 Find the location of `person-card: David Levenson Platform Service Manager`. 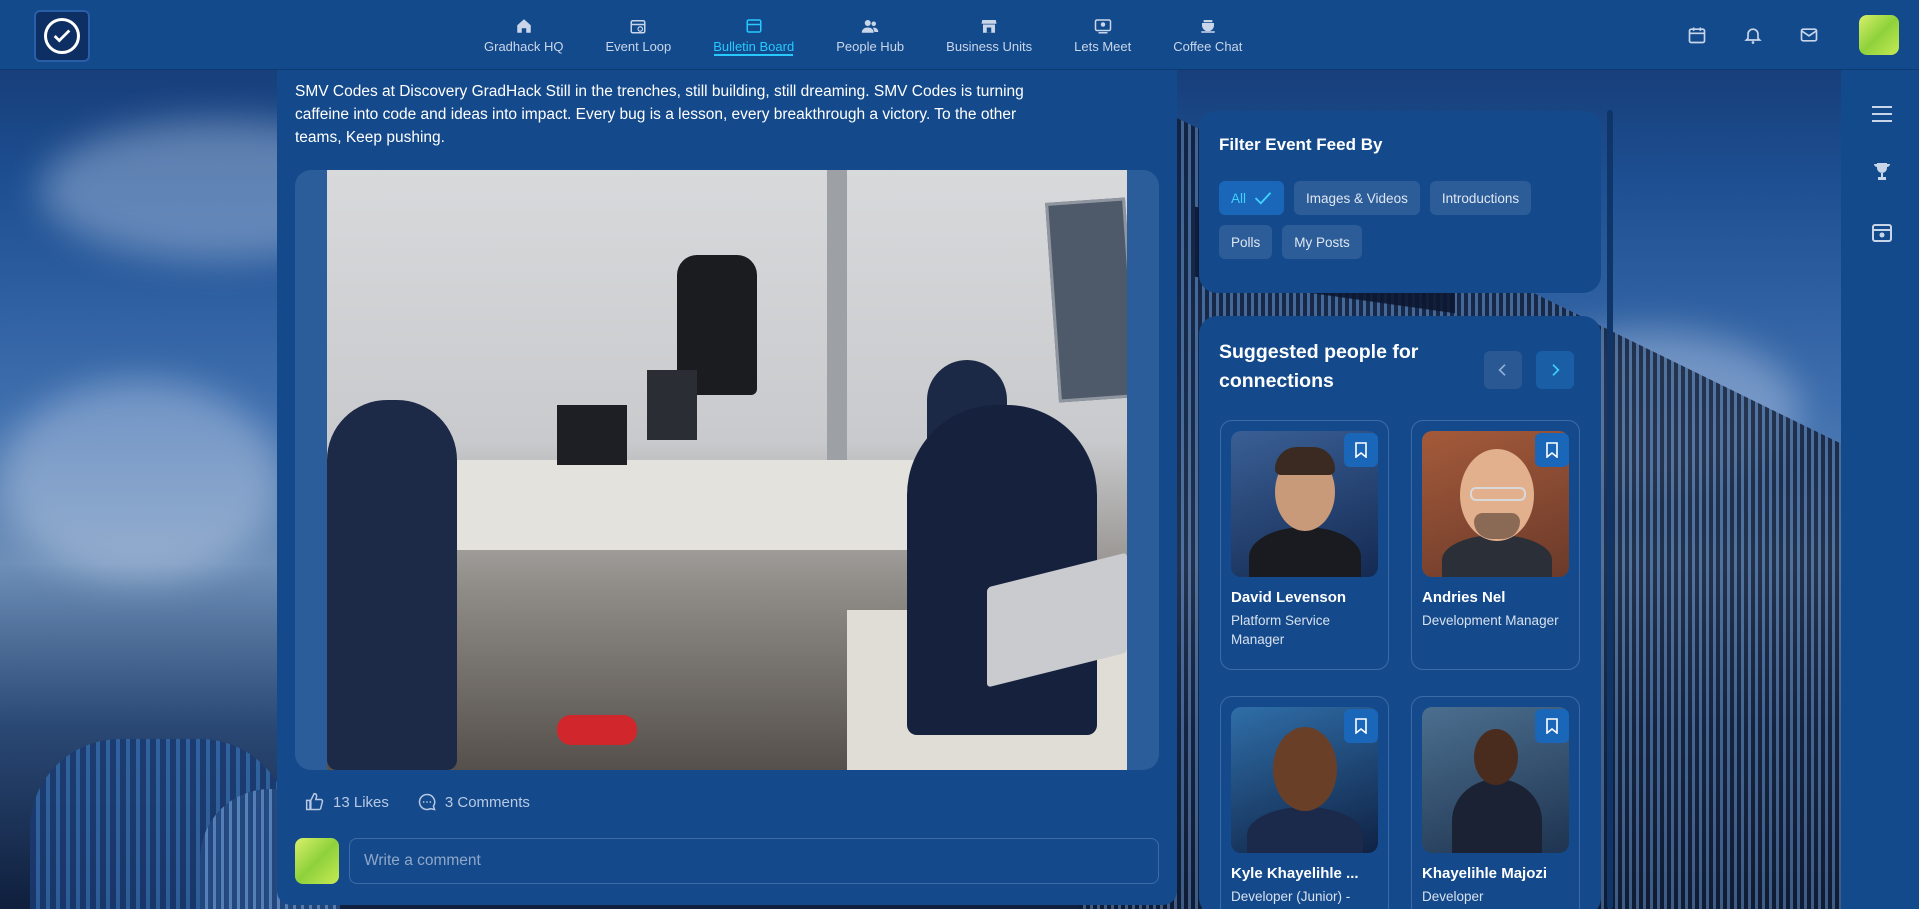

person-card: David Levenson Platform Service Manager is located at coordinates (1304, 545).